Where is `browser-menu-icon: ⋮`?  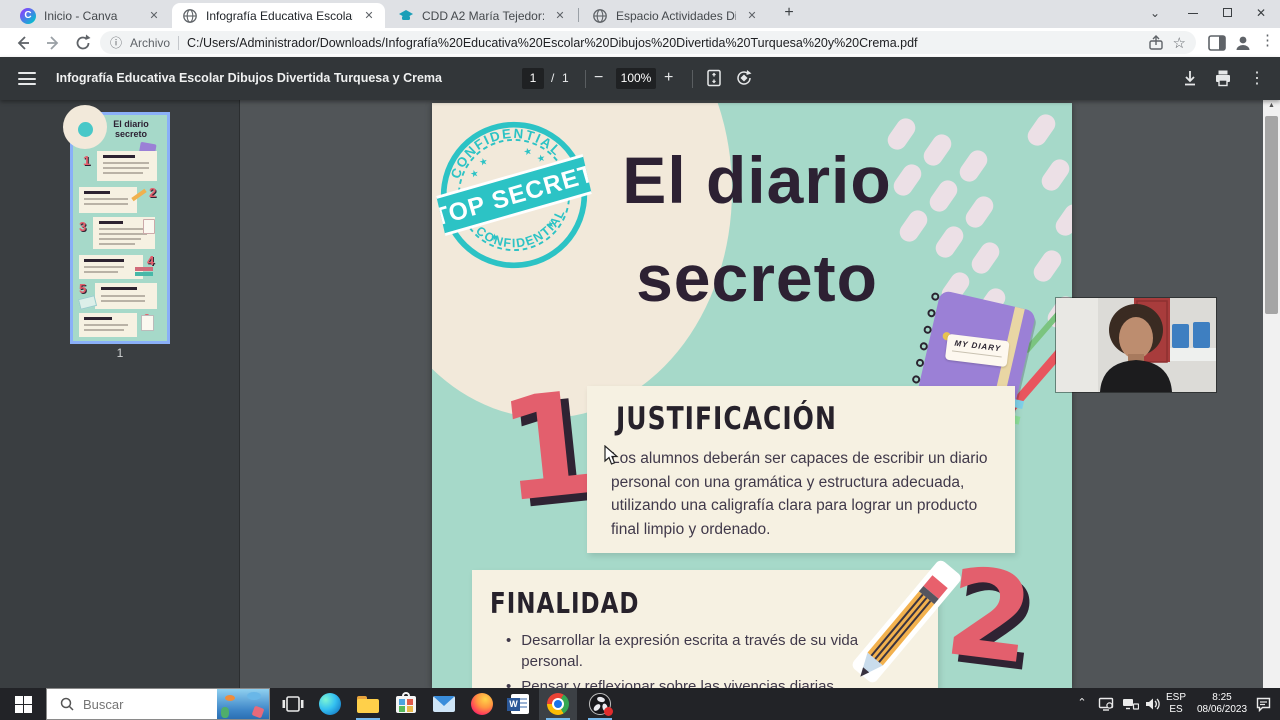
browser-menu-icon: ⋮ is located at coordinates (1267, 40).